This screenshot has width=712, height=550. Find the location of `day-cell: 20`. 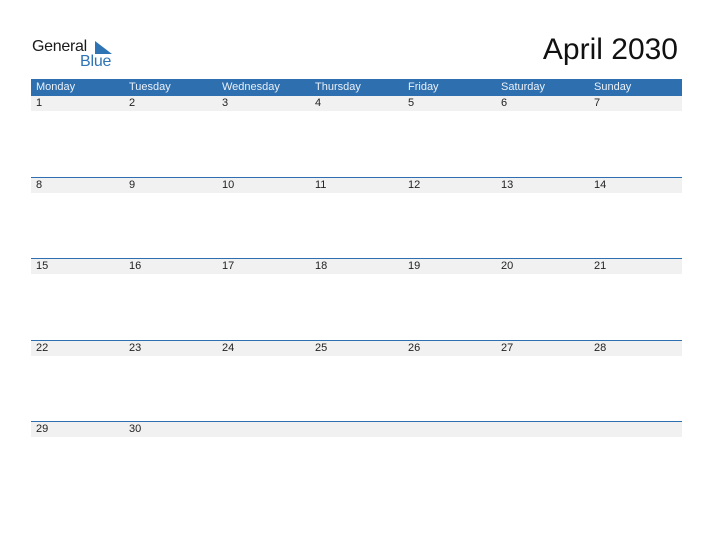

day-cell: 20 is located at coordinates (507, 266).